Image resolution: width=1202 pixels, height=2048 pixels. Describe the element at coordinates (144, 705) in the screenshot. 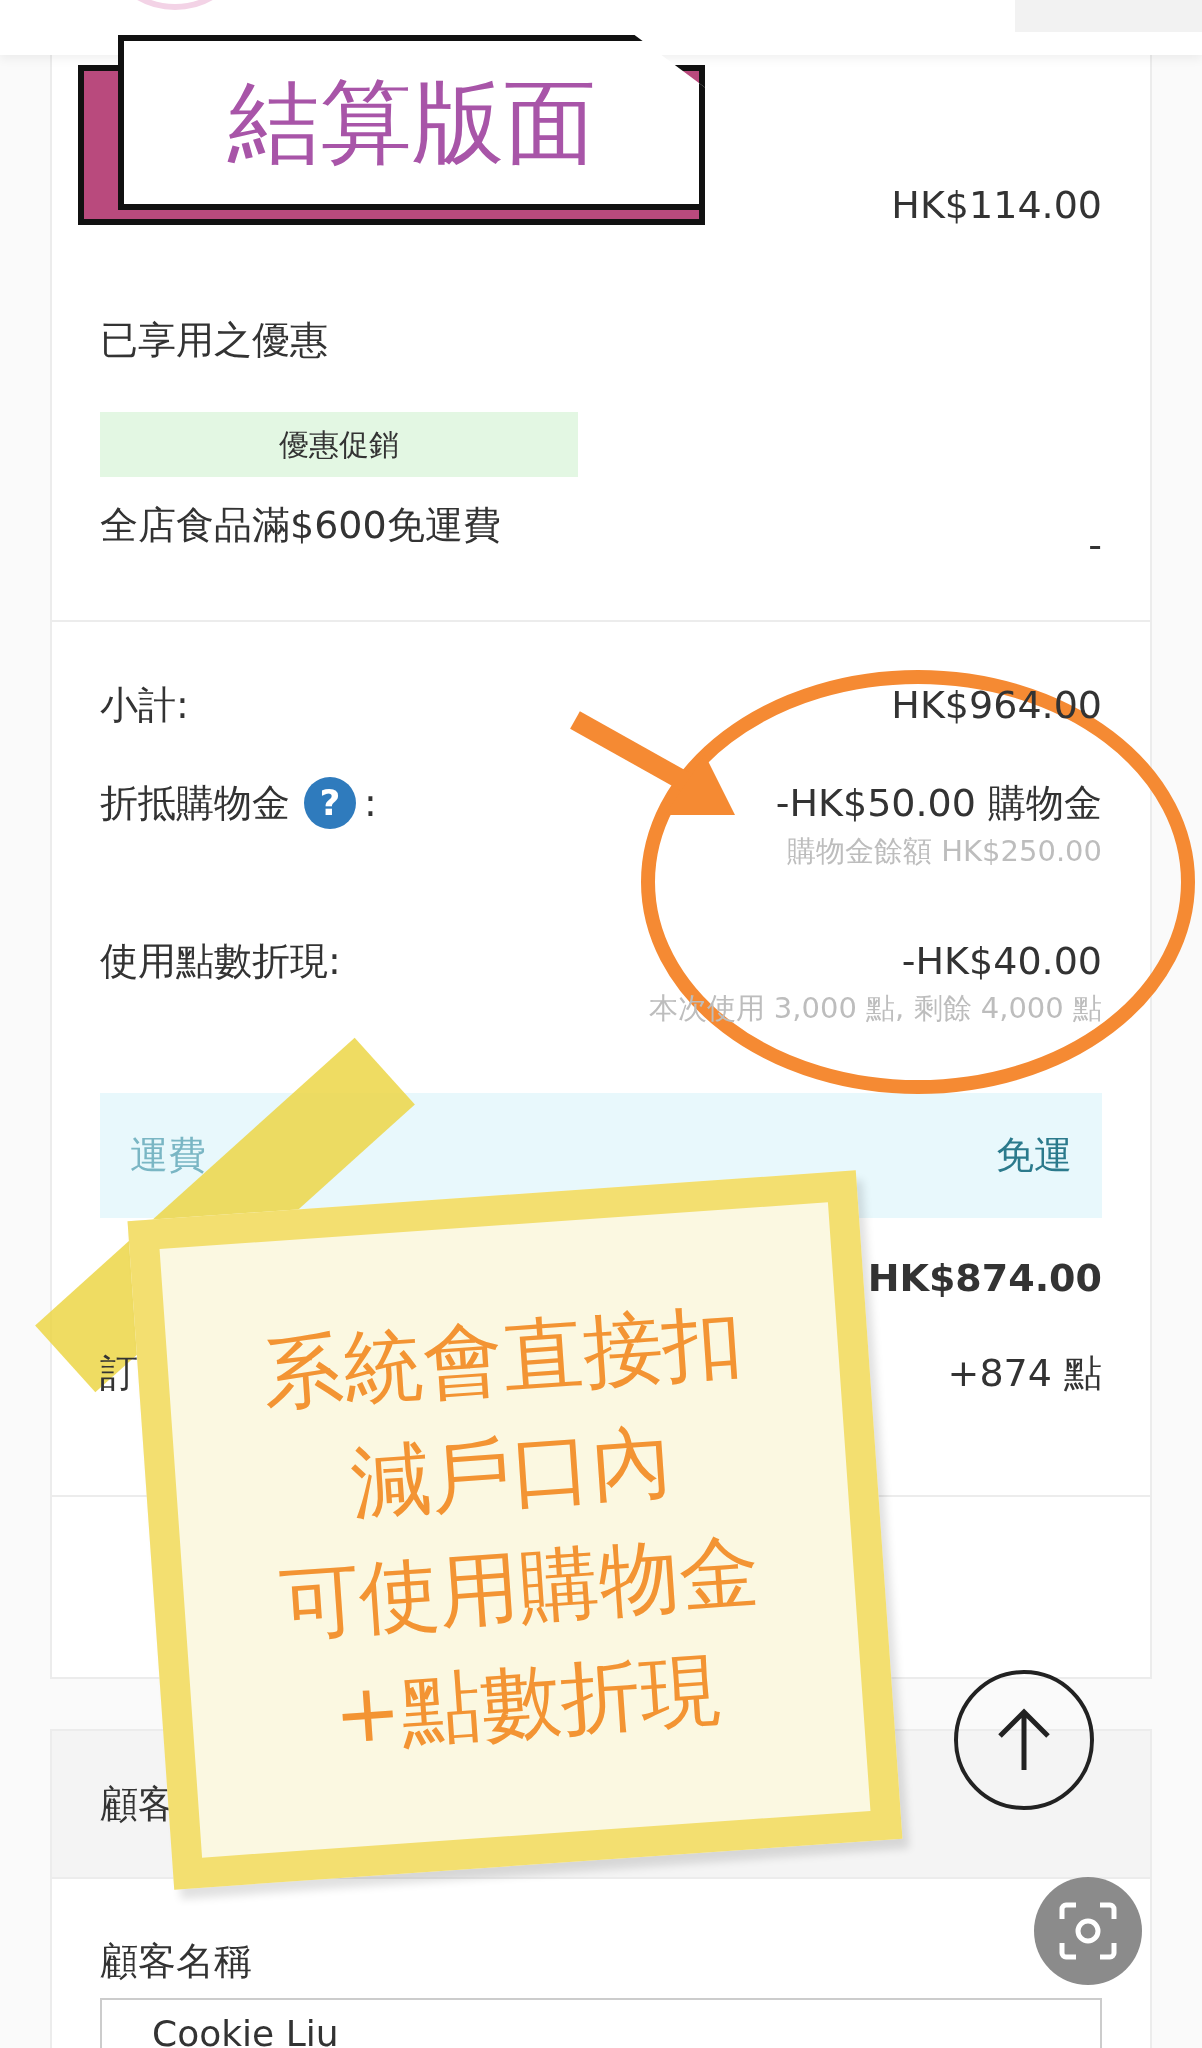

I see `summary-label: 小計:` at that location.